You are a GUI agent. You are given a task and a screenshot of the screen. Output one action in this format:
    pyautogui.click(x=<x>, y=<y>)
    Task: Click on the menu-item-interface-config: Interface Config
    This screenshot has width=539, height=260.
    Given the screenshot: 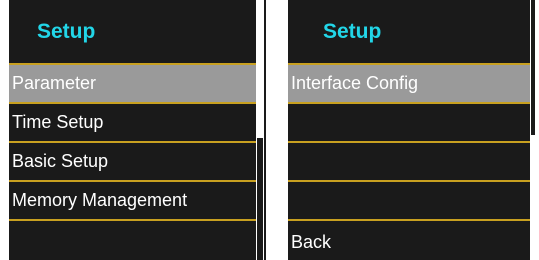 What is the action you would take?
    pyautogui.click(x=409, y=84)
    